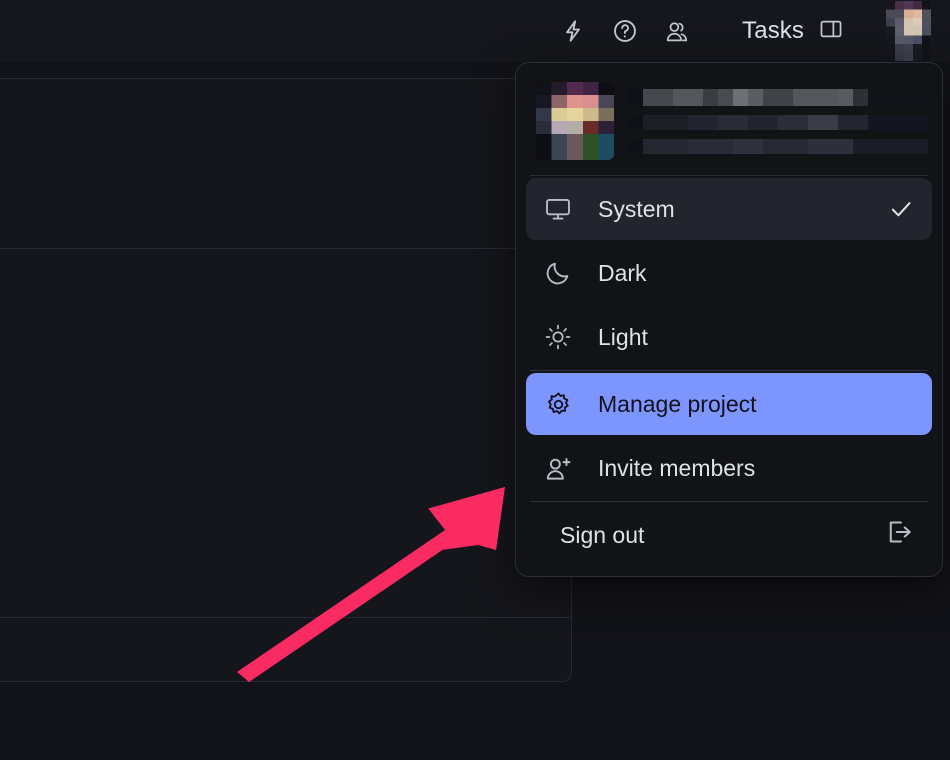 This screenshot has width=950, height=760. Describe the element at coordinates (831, 31) in the screenshot. I see `panel-toggle-icon` at that location.